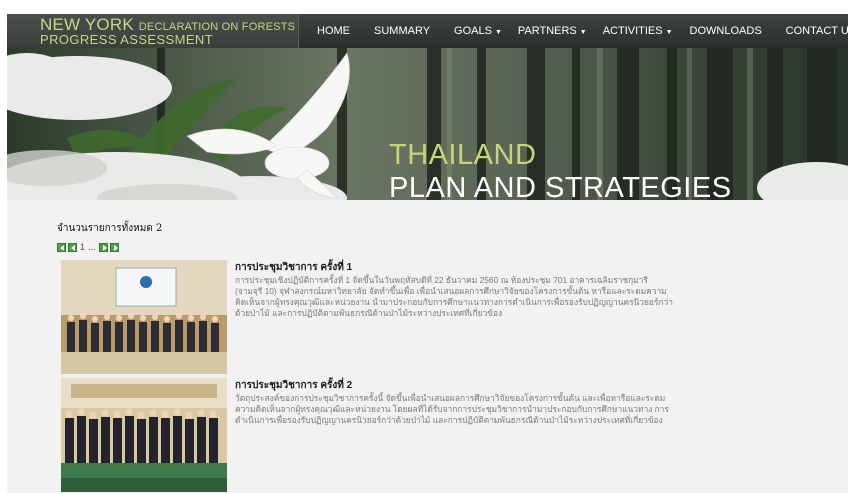 The width and height of the screenshot is (848, 493). Describe the element at coordinates (560, 186) in the screenshot. I see `banner-title-plan: PLAN AND STRATEGIES` at that location.